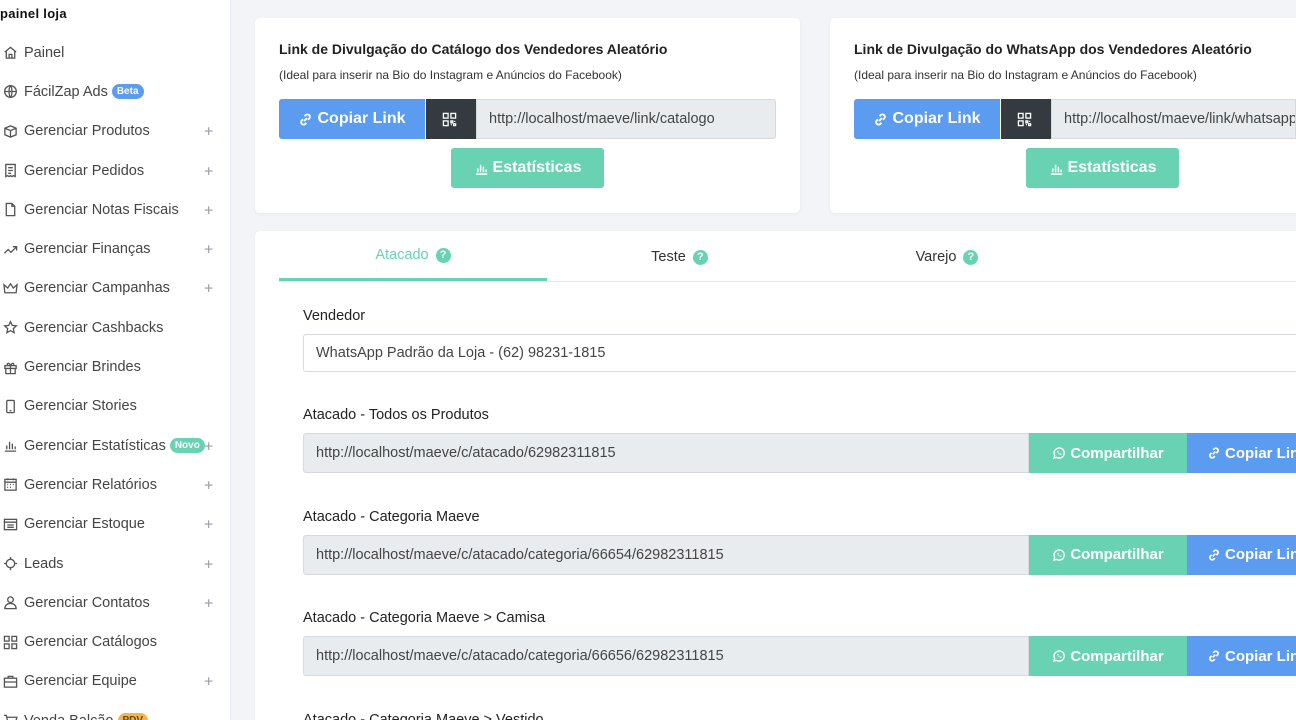 The height and width of the screenshot is (720, 1296). What do you see at coordinates (87, 249) in the screenshot?
I see `sidebar-item-label: Gerenciar Finanças` at bounding box center [87, 249].